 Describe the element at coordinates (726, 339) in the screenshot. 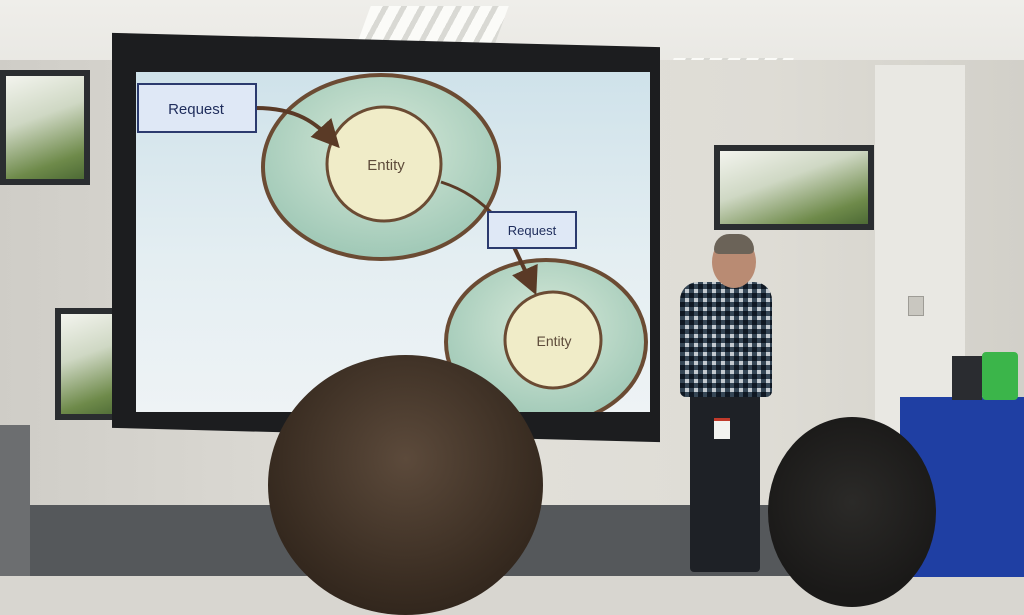

I see `presenter-shirt` at that location.